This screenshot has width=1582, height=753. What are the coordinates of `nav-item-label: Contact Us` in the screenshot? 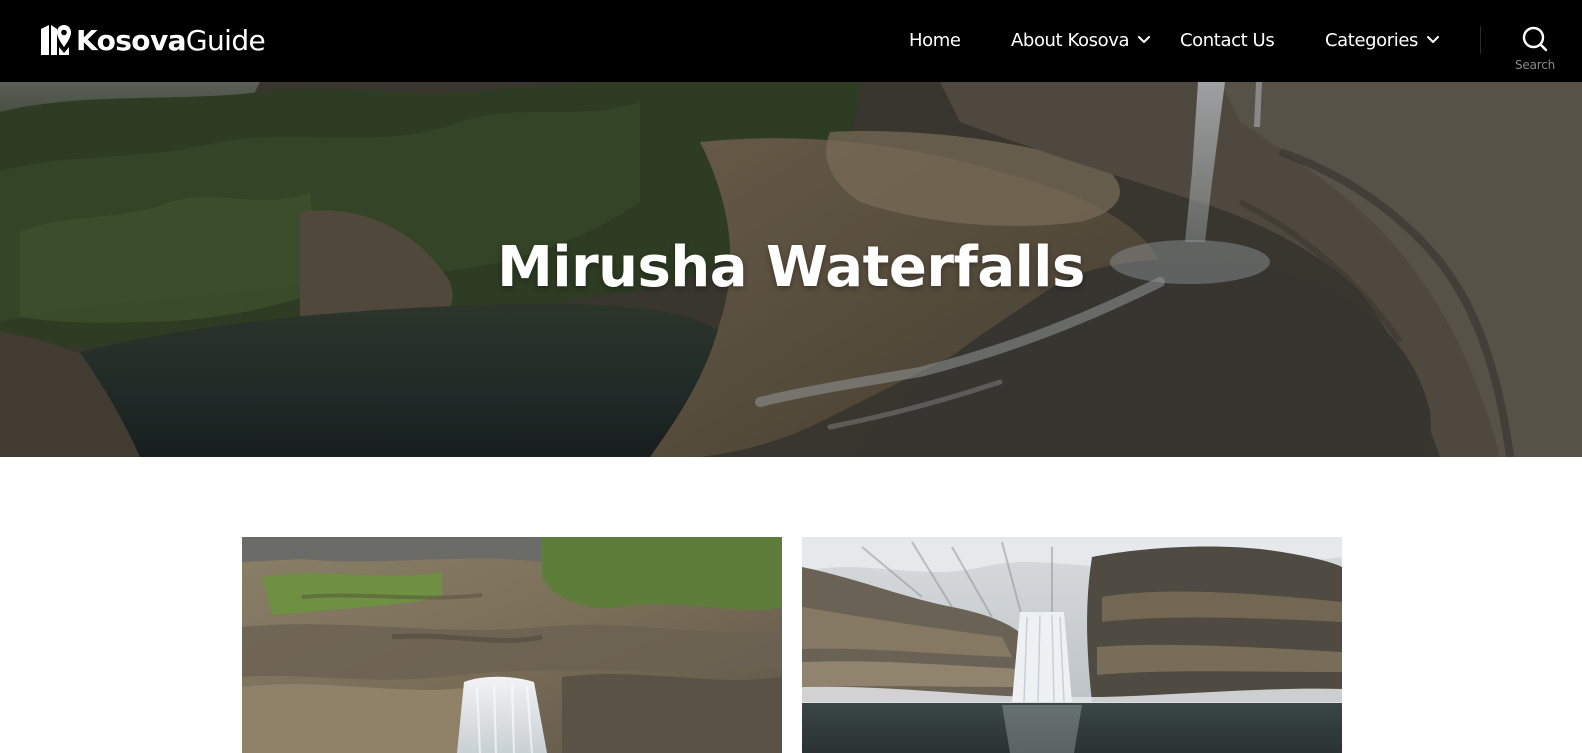 It's located at (1227, 40).